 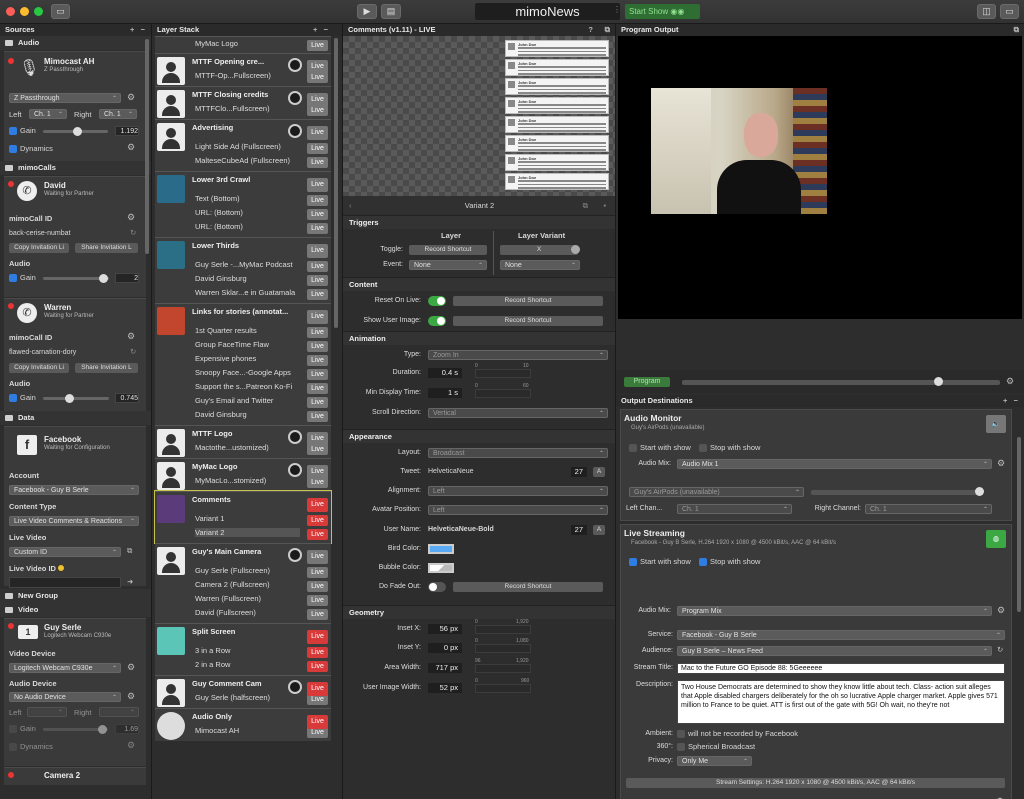 I want to click on layer-variant: Guy Serle -...MyMac Podcast, so click(x=244, y=264).